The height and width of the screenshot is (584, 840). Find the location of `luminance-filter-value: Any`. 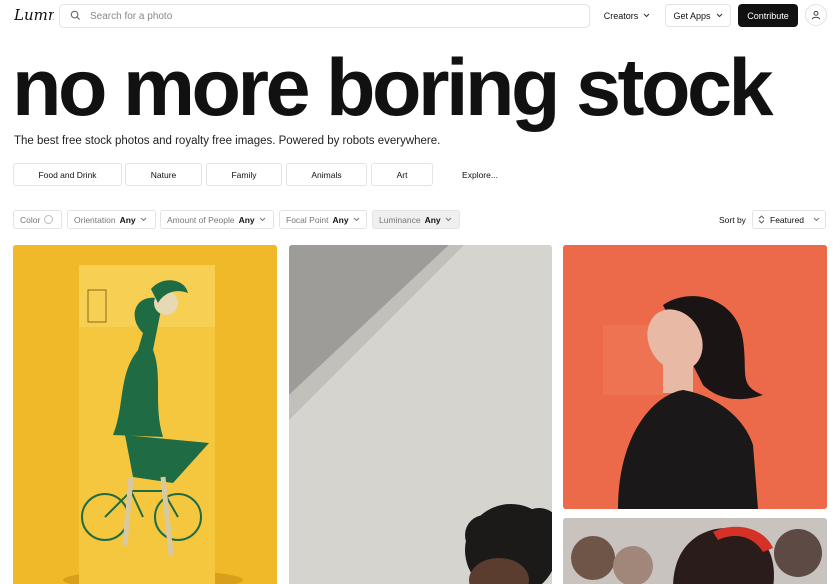

luminance-filter-value: Any is located at coordinates (432, 219).